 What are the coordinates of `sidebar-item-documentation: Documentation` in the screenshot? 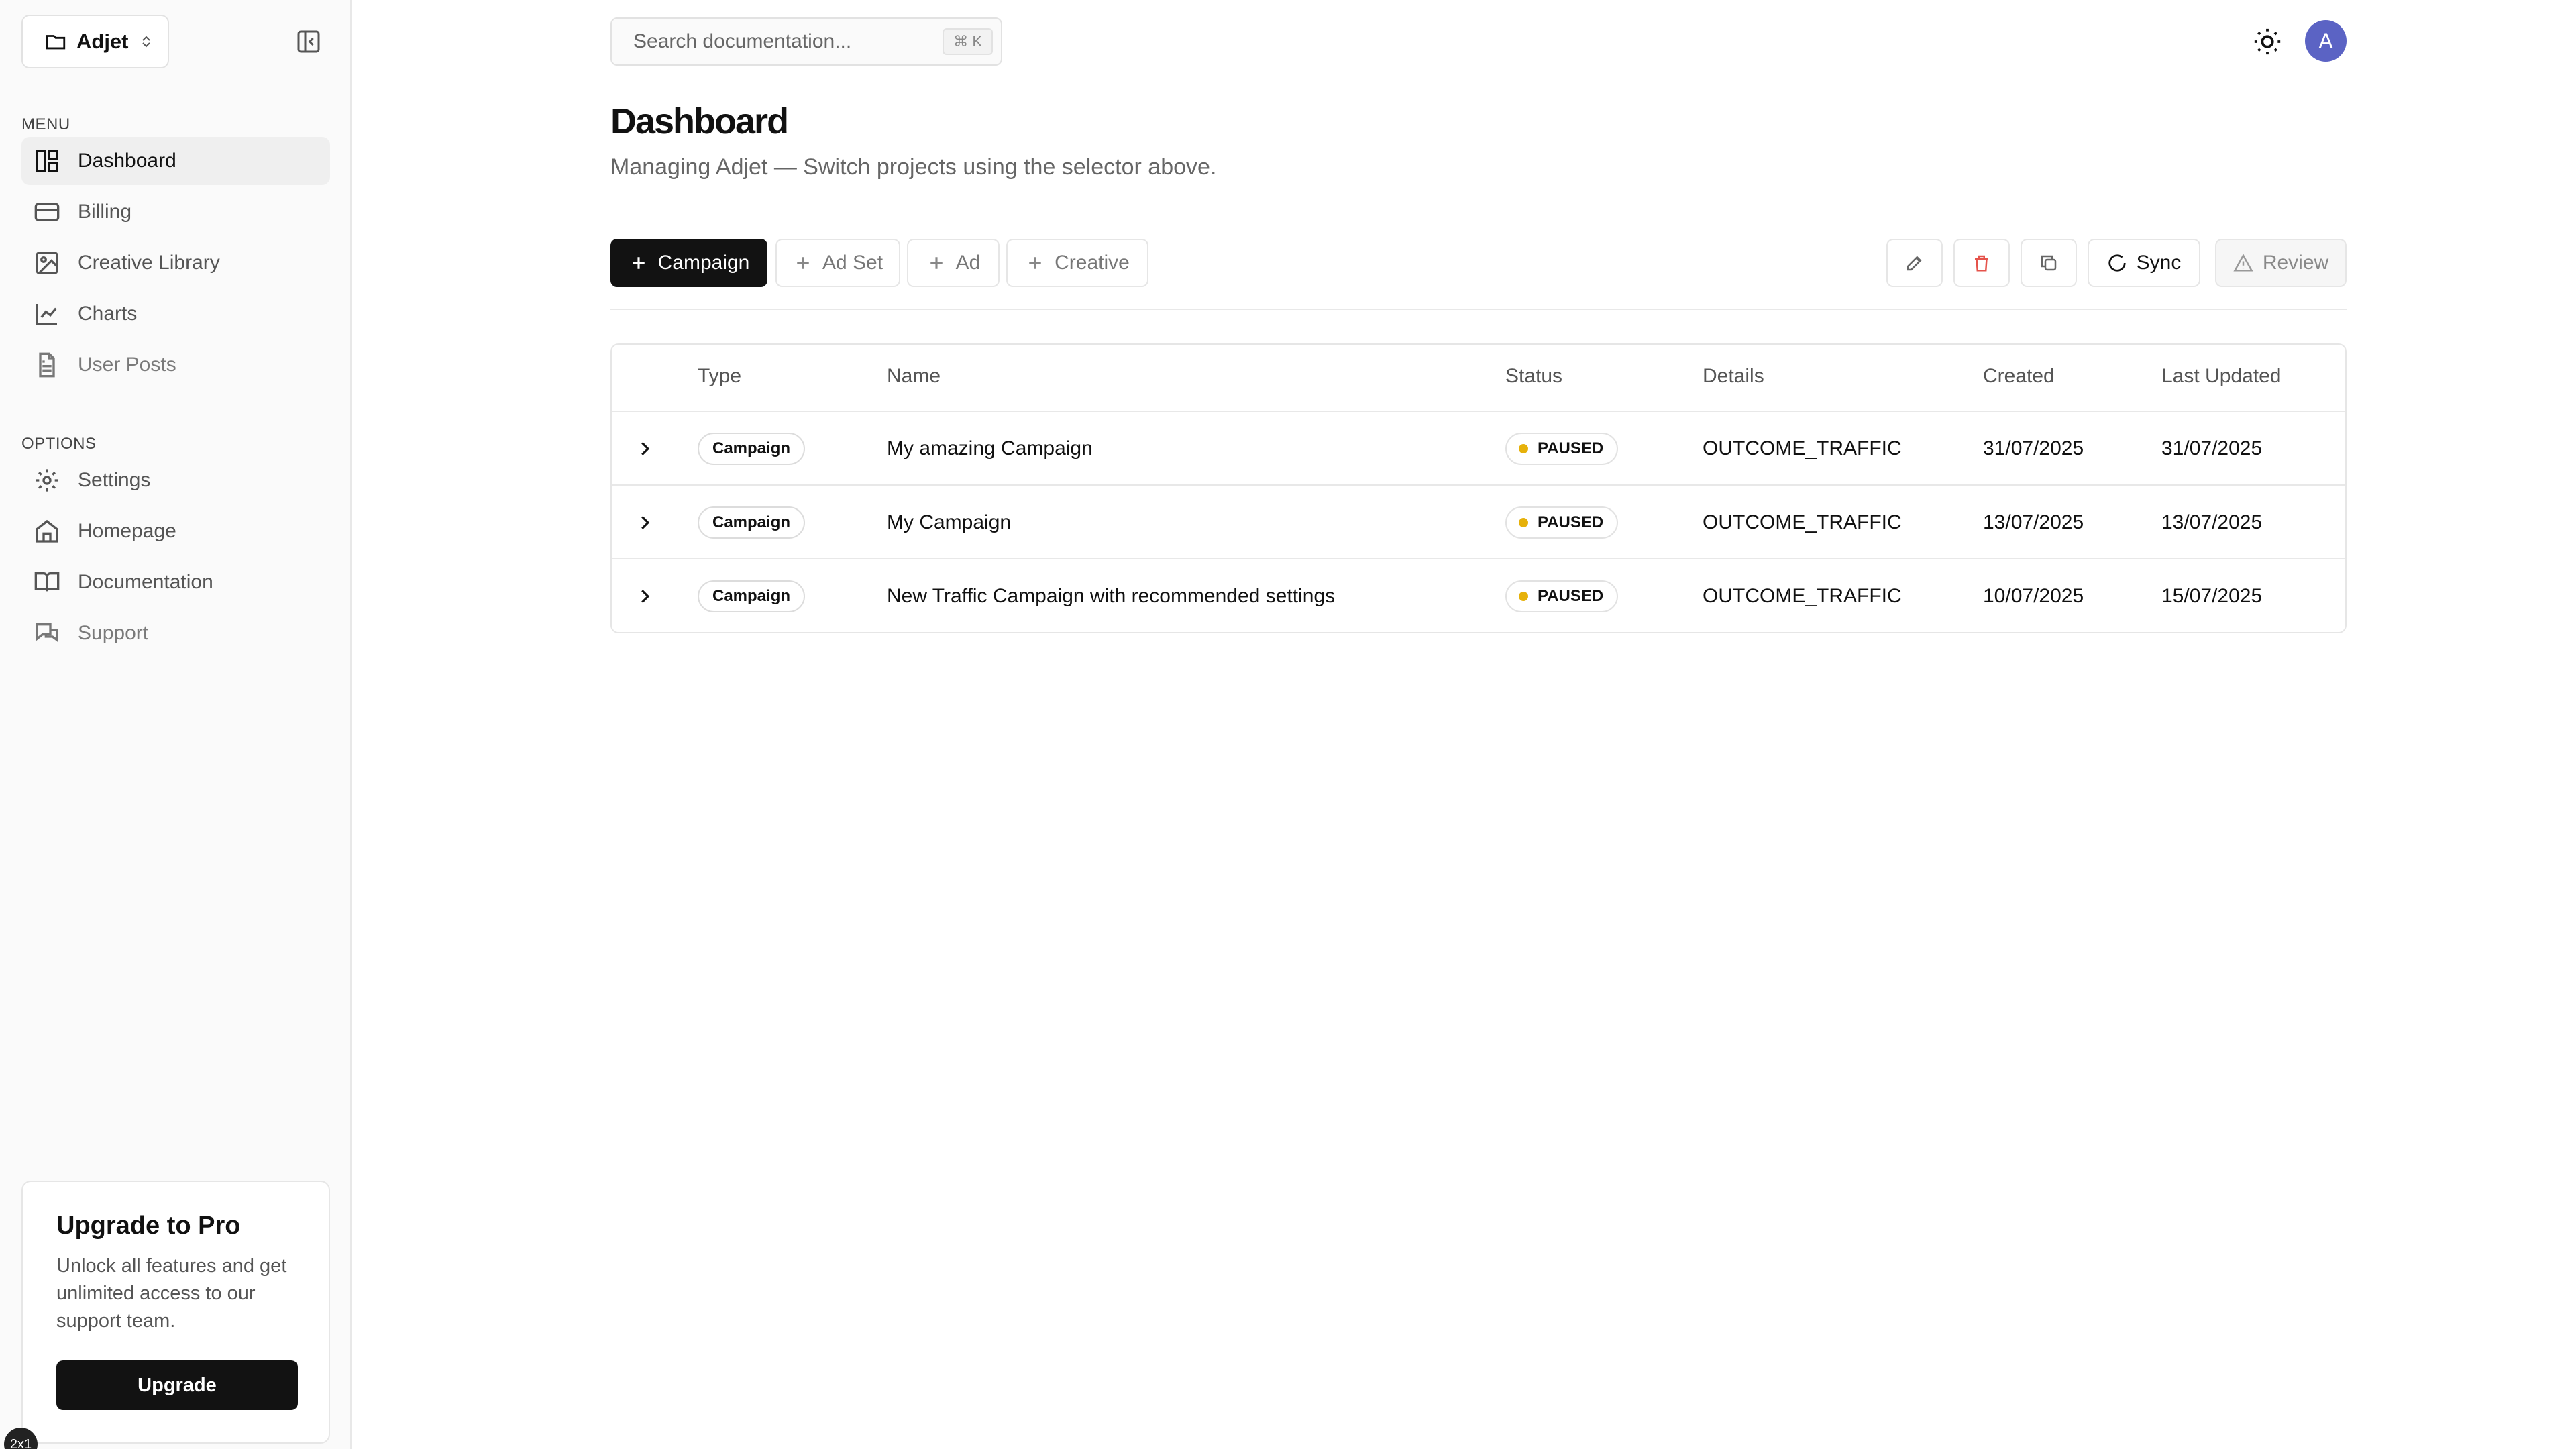 It's located at (175, 582).